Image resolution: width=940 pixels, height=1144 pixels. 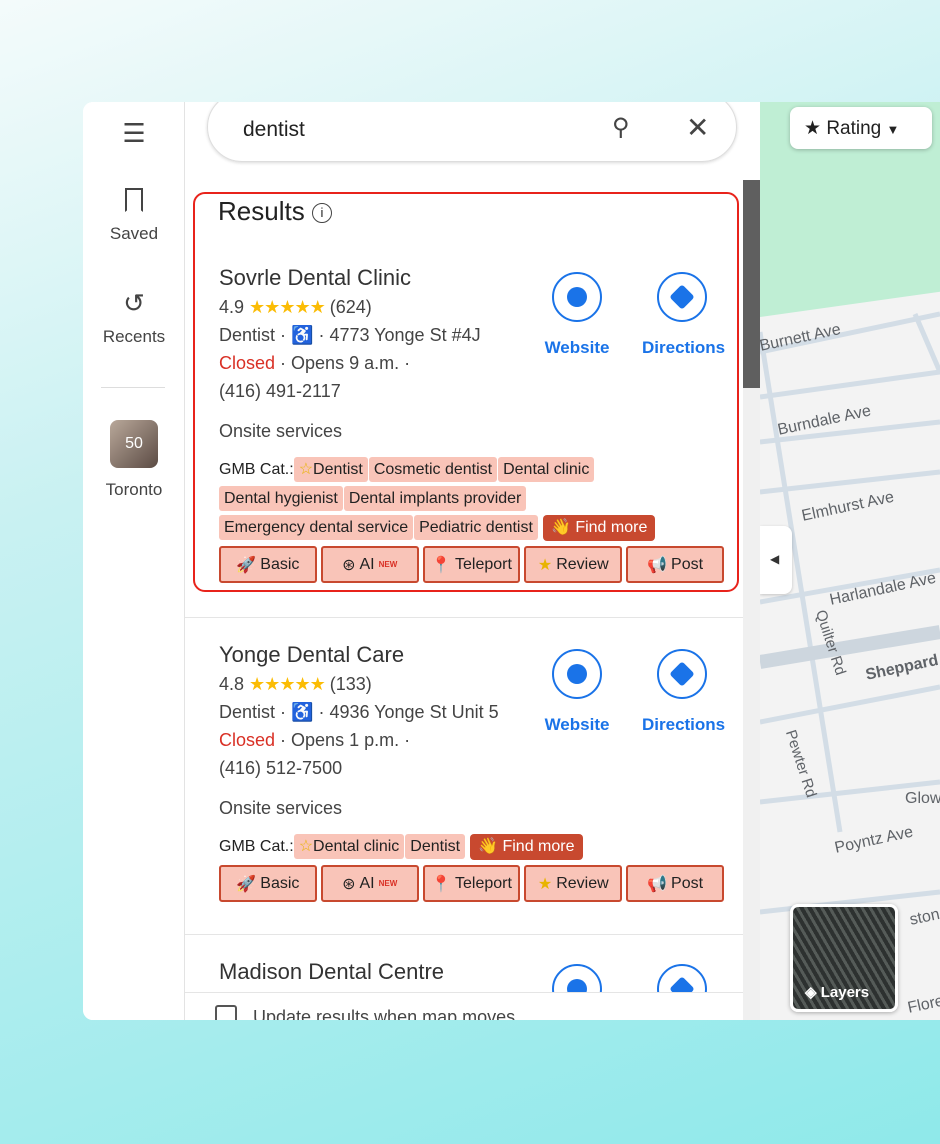 What do you see at coordinates (302, 712) in the screenshot?
I see `wheelchair-icon: ♿` at bounding box center [302, 712].